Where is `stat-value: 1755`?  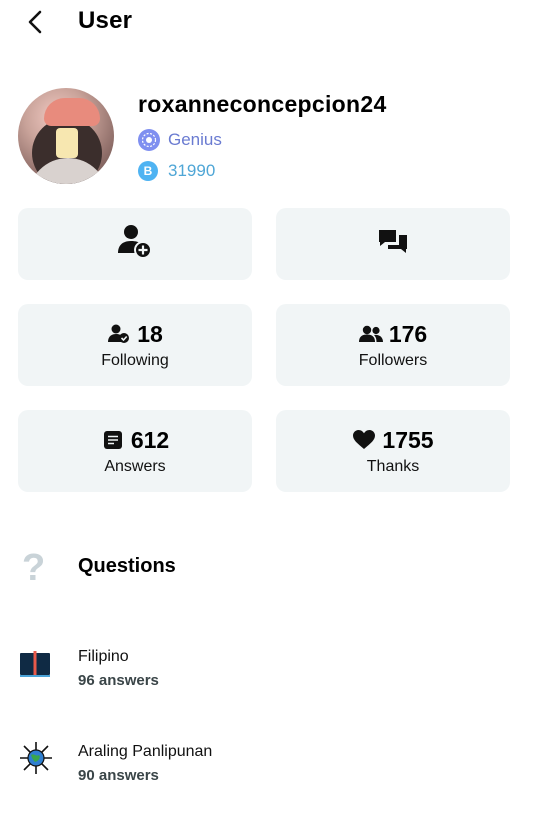 stat-value: 1755 is located at coordinates (408, 439).